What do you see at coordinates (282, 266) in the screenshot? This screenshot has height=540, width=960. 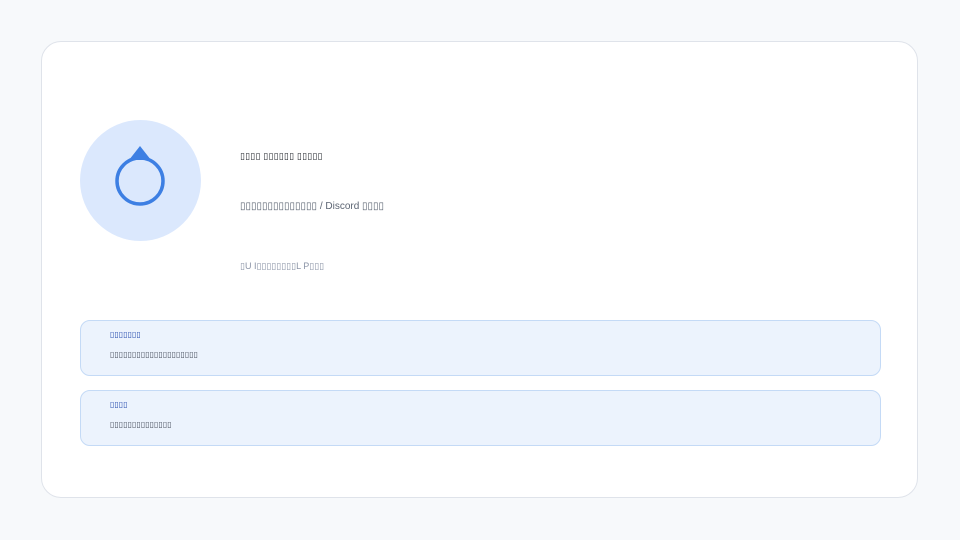 I see `meta-text: ▯U I▯▯▯▯▯▯▯▯L P▯▯▯` at bounding box center [282, 266].